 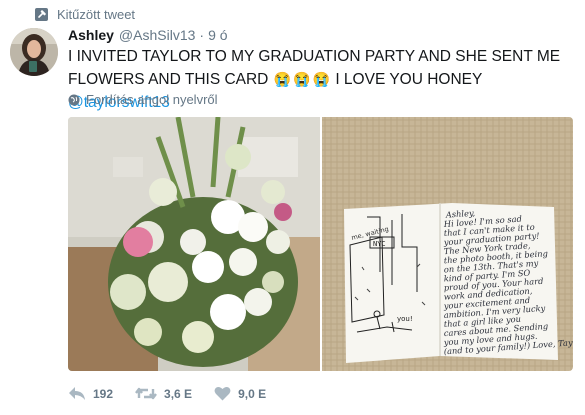 What do you see at coordinates (41, 14) in the screenshot?
I see `pin-icon` at bounding box center [41, 14].